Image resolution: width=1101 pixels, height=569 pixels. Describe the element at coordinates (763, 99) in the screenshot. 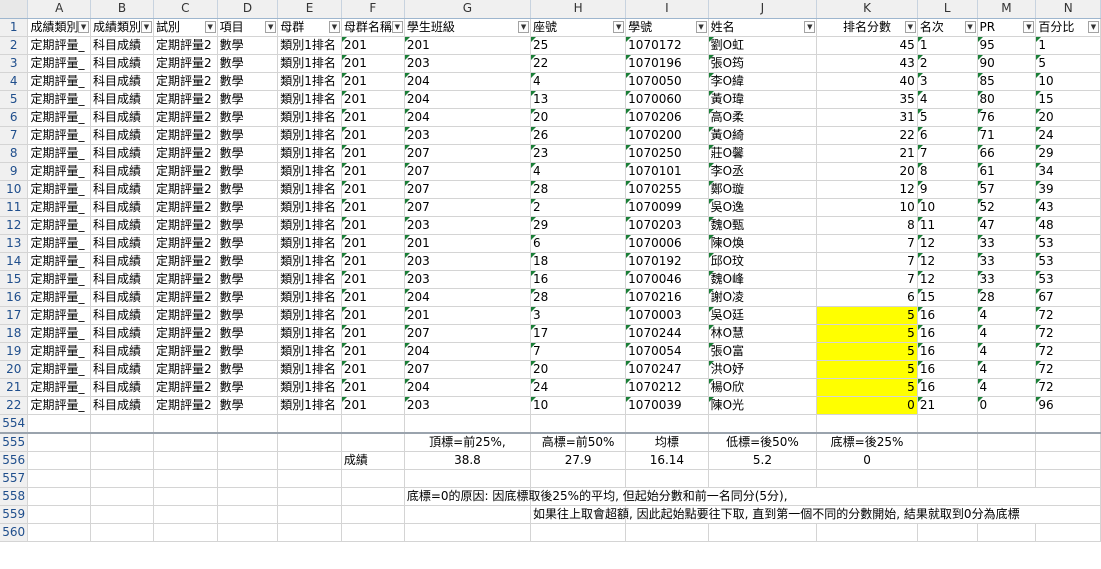

I see `cell: 黃O瑋` at that location.